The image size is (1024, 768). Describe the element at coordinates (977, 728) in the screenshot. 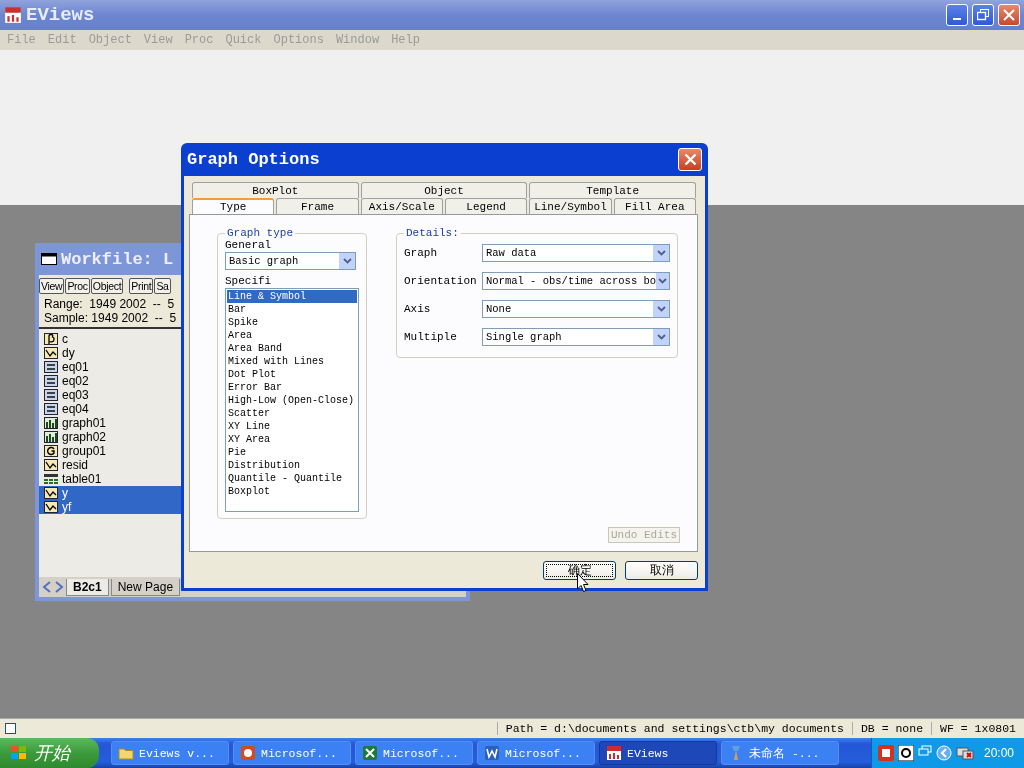

I see `workfile-text: WF = 1x0801` at that location.